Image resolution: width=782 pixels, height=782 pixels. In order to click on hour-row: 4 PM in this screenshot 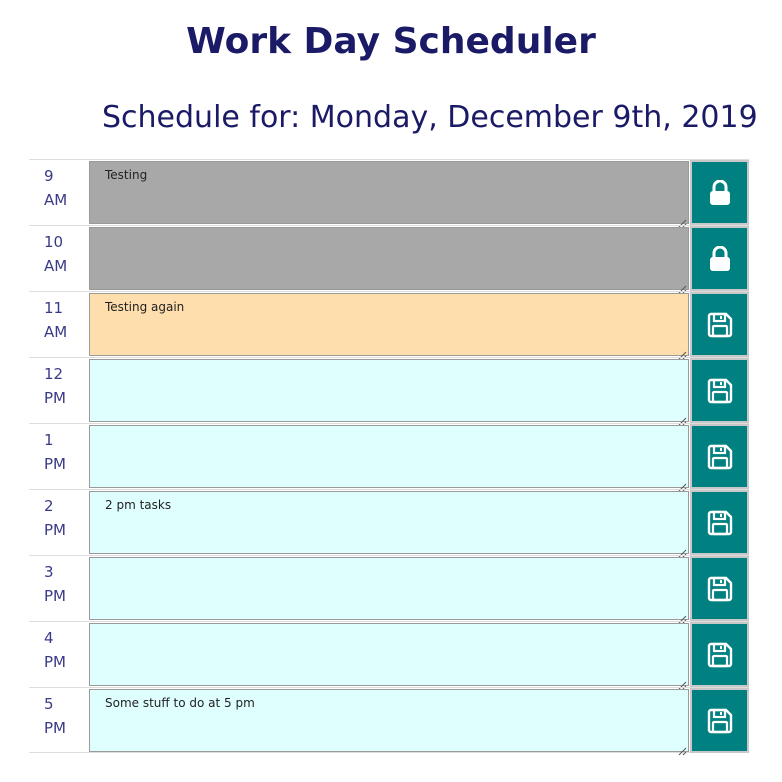, I will do `click(389, 655)`.